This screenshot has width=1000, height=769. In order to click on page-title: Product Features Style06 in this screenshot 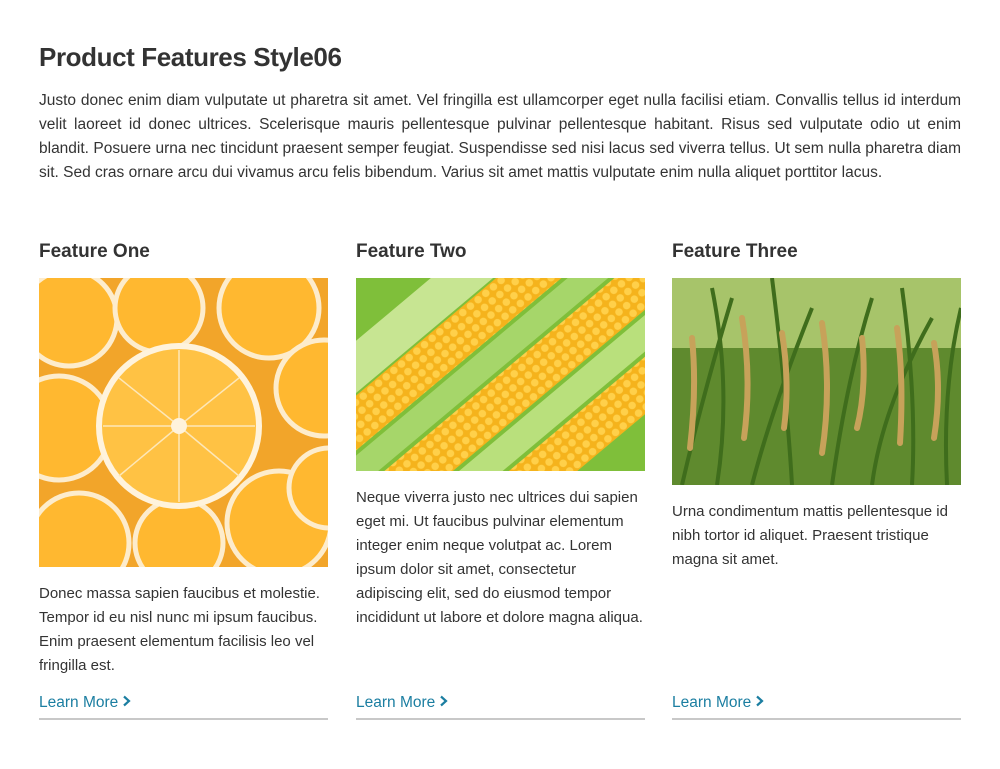, I will do `click(190, 57)`.